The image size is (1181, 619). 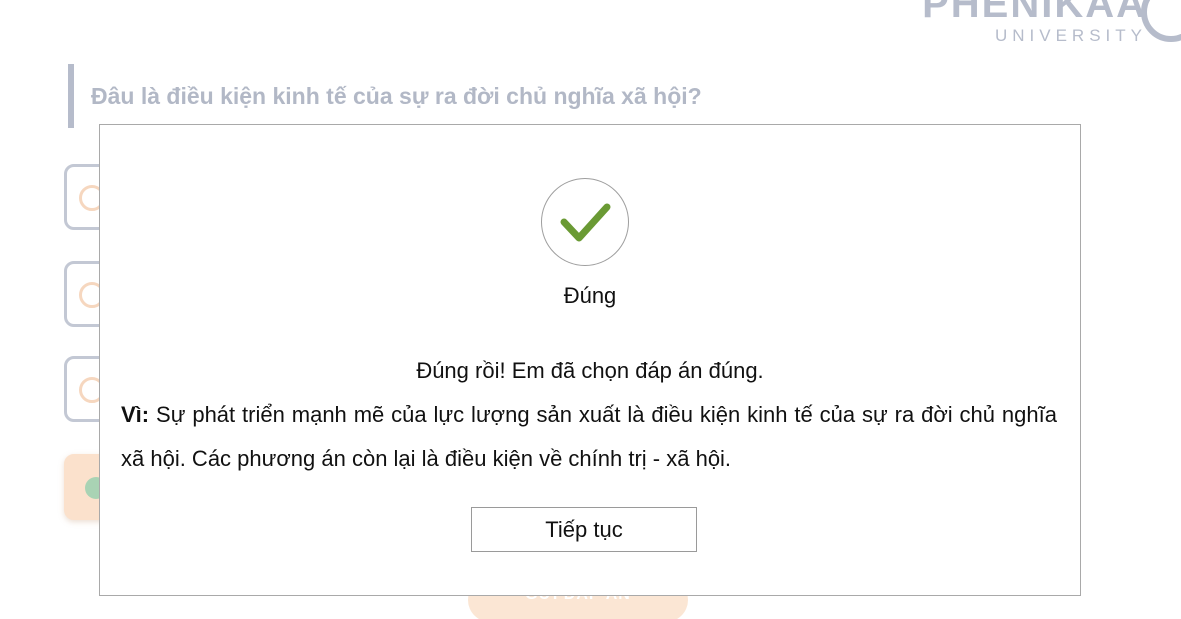 What do you see at coordinates (135, 414) in the screenshot?
I see `explanation-lead: Vì:` at bounding box center [135, 414].